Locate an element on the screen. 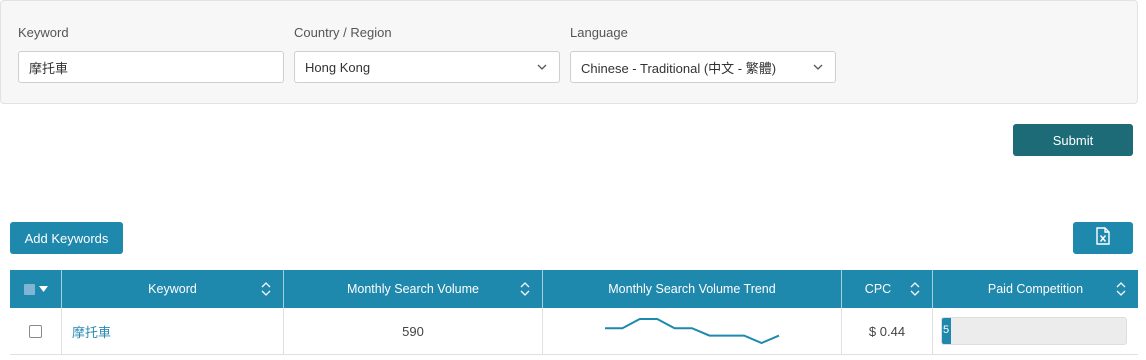 The width and height of the screenshot is (1146, 360). language-label: Language is located at coordinates (599, 32).